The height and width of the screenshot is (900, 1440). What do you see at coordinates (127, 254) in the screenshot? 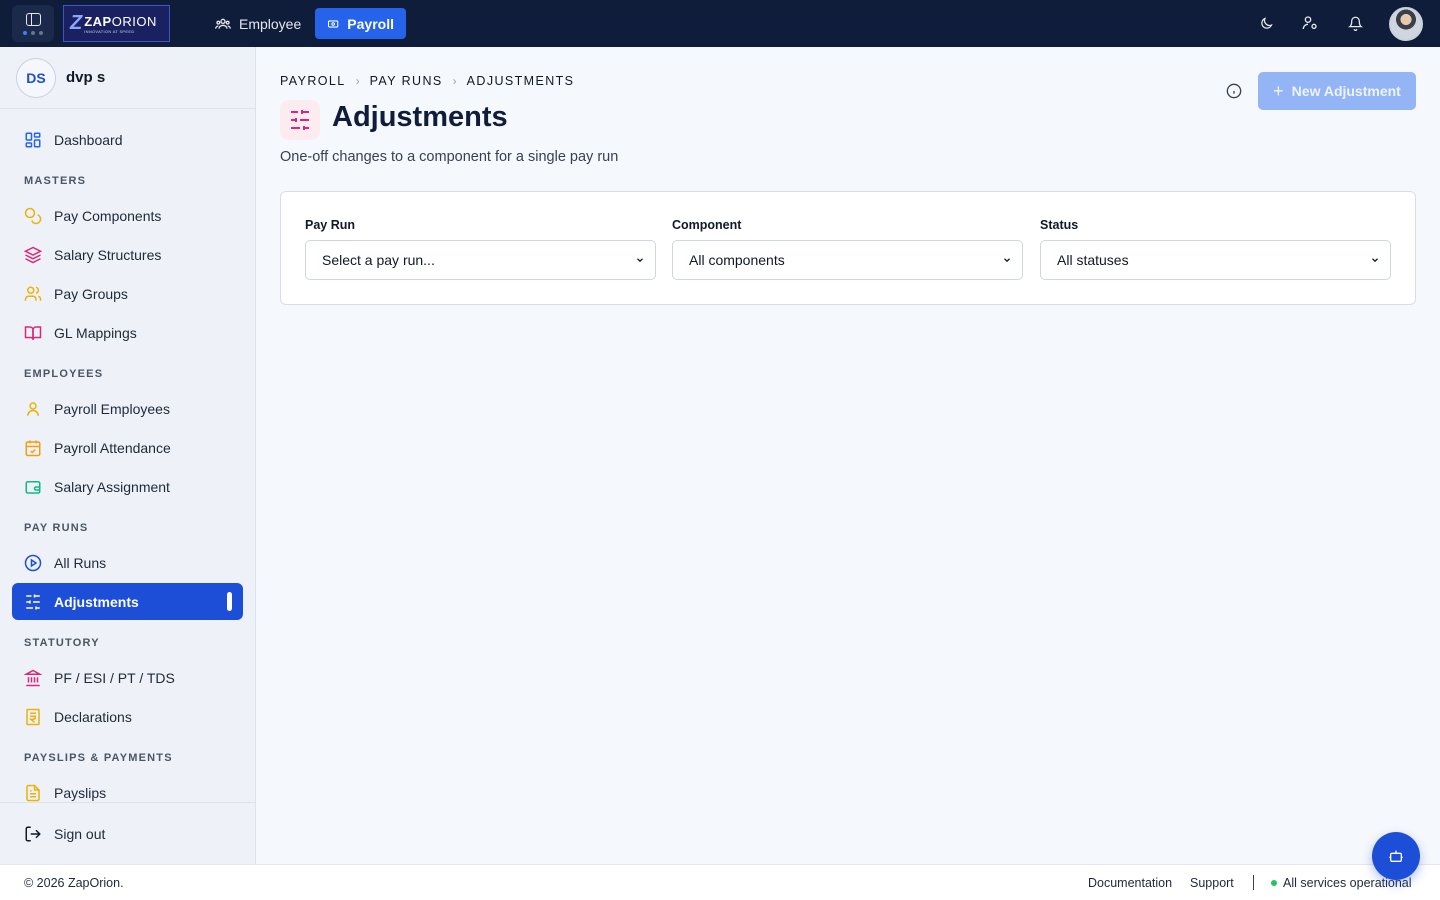
I see `sidebar-item-salary-structures: Salary Structures` at bounding box center [127, 254].